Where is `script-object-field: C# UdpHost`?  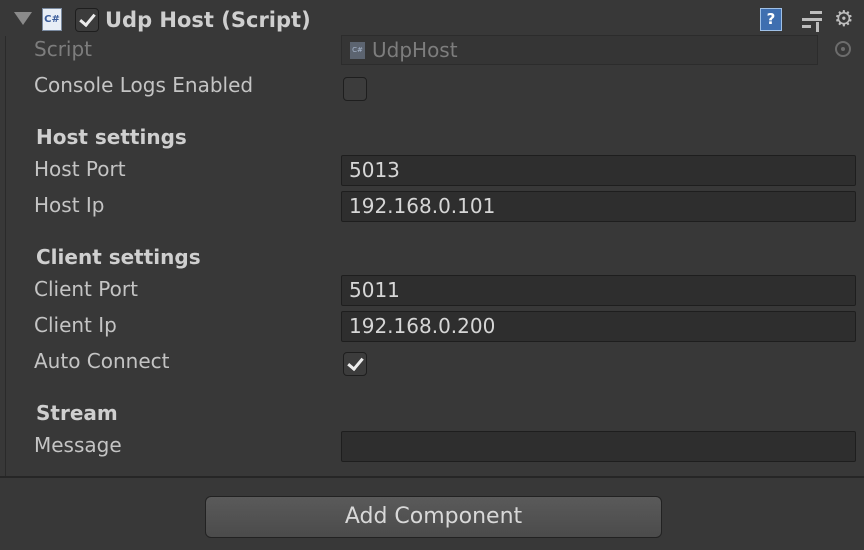 script-object-field: C# UdpHost is located at coordinates (579, 50).